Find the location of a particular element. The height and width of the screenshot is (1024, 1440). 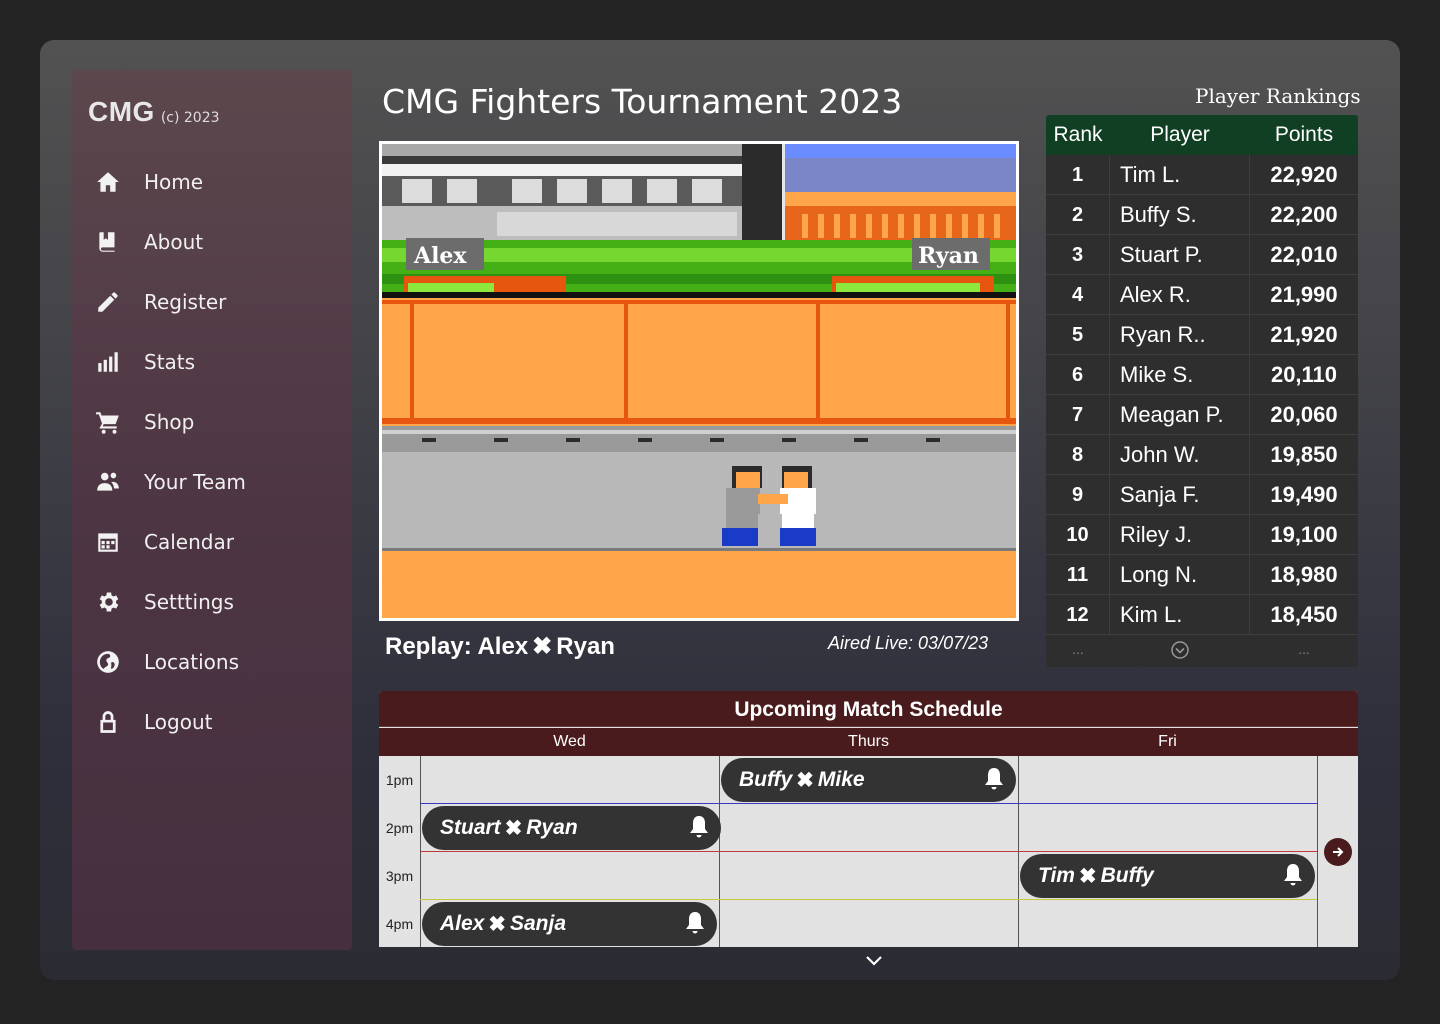

bar-chart-icon is located at coordinates (108, 362).